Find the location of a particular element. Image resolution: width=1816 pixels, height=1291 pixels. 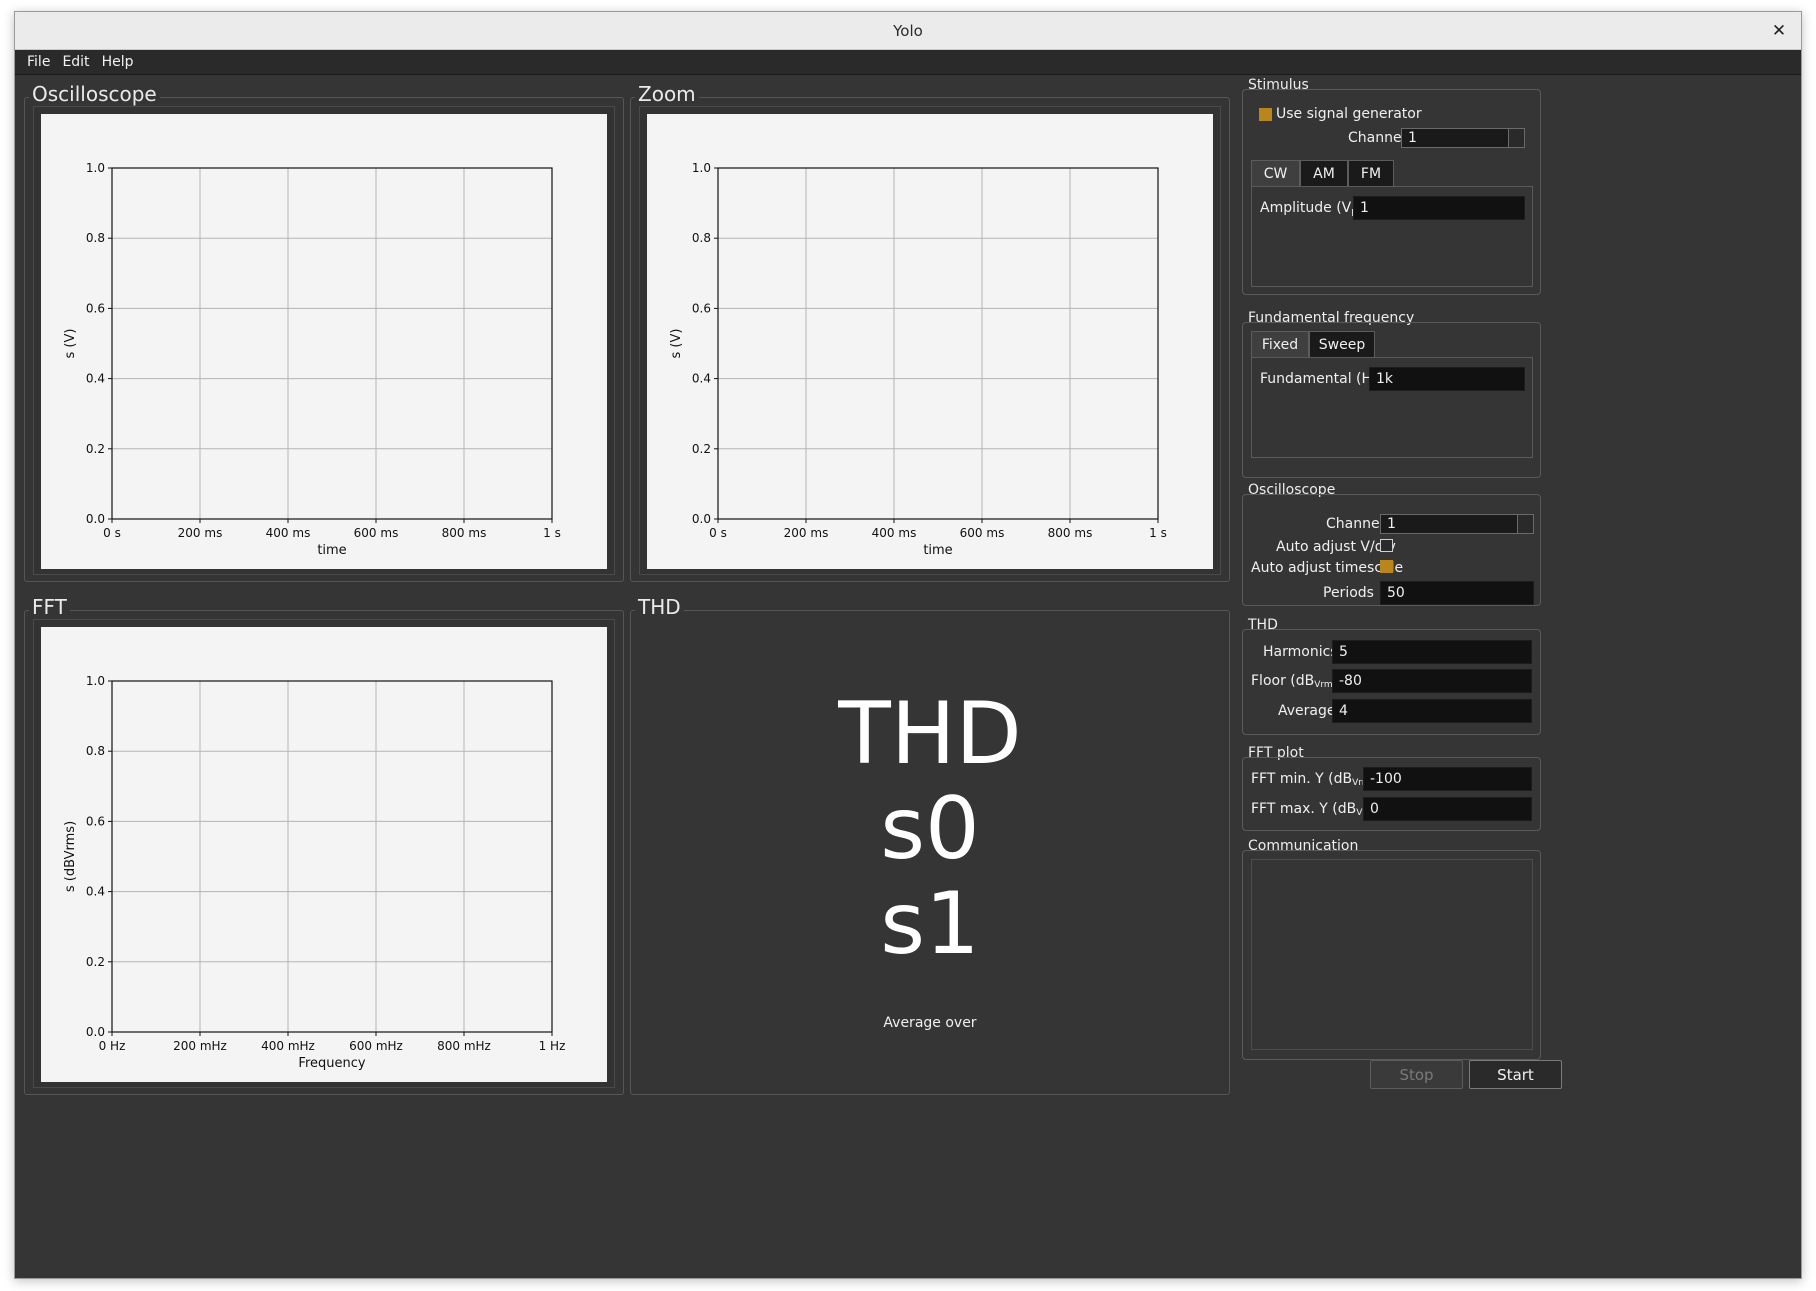

tab-cw: CW is located at coordinates (1275, 173).